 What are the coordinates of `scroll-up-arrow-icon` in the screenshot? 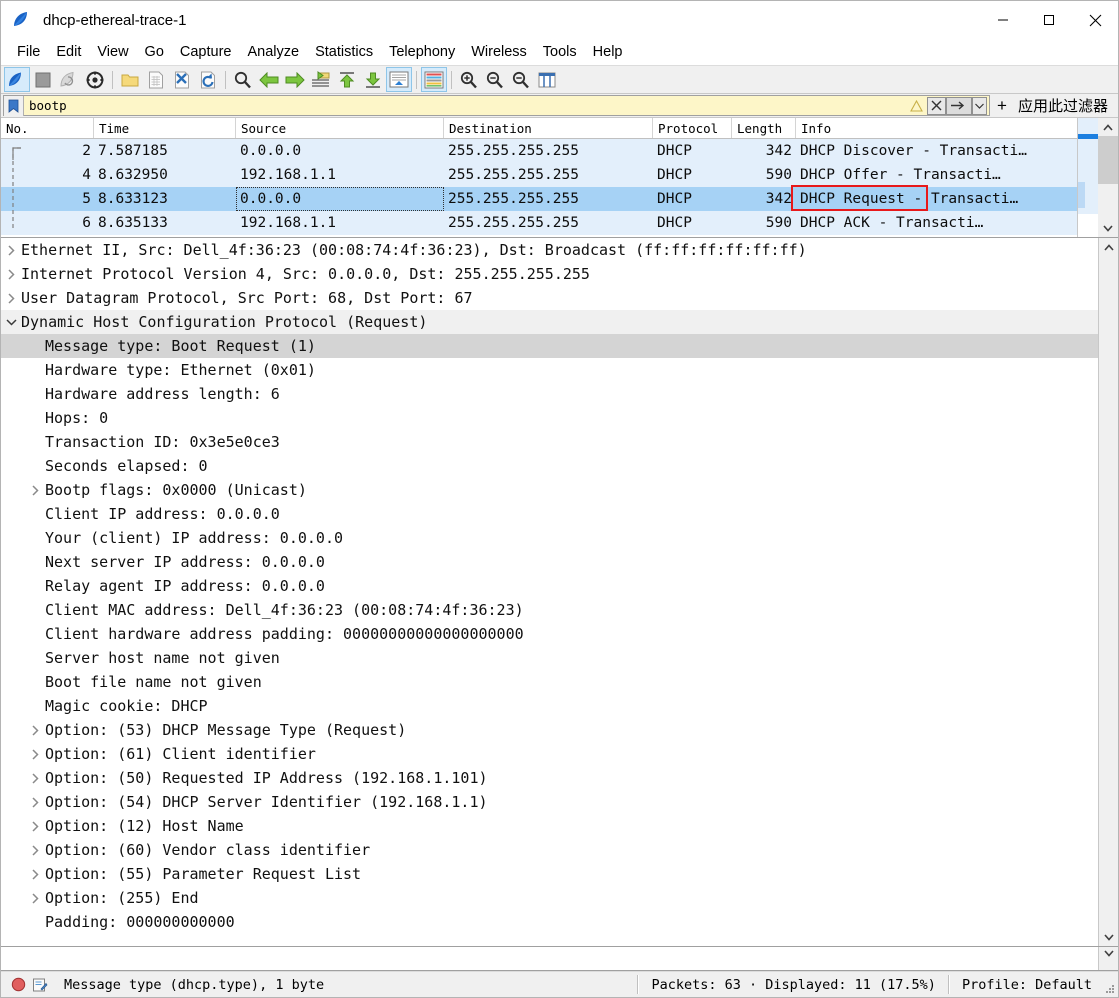 It's located at (1108, 127).